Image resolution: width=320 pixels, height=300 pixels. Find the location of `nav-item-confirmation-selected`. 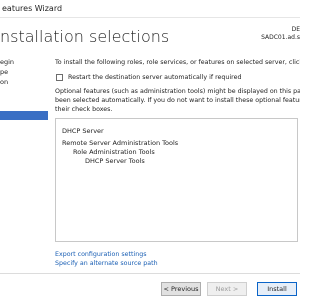

nav-item-confirmation-selected is located at coordinates (24, 115).